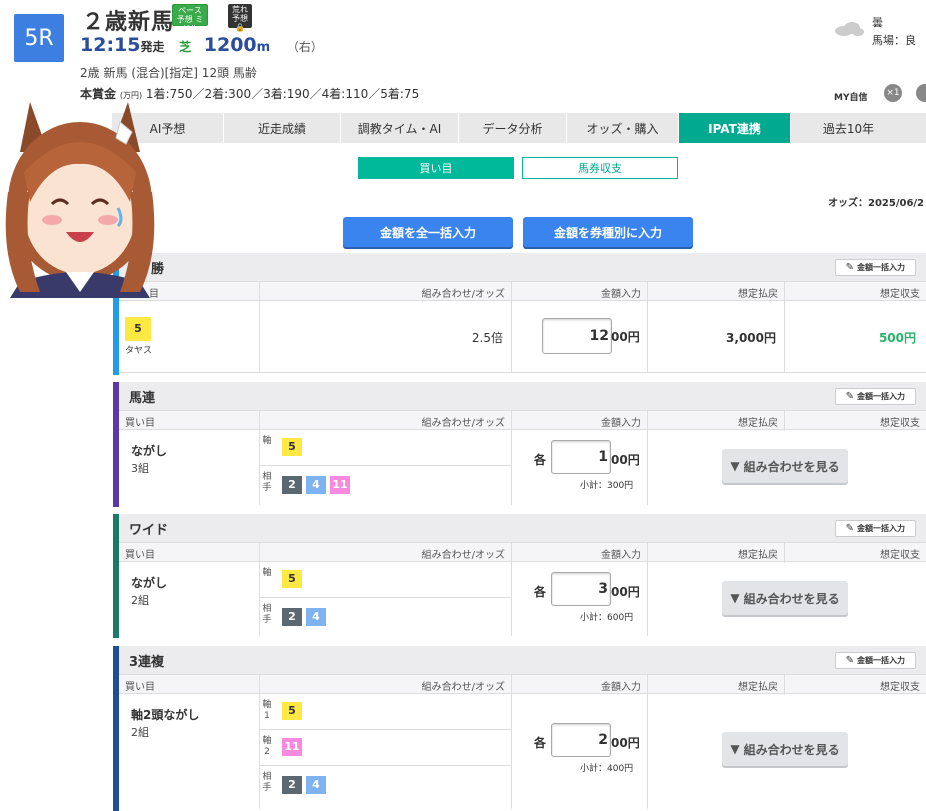 The width and height of the screenshot is (926, 811). I want to click on horse-number: 2, so click(292, 485).